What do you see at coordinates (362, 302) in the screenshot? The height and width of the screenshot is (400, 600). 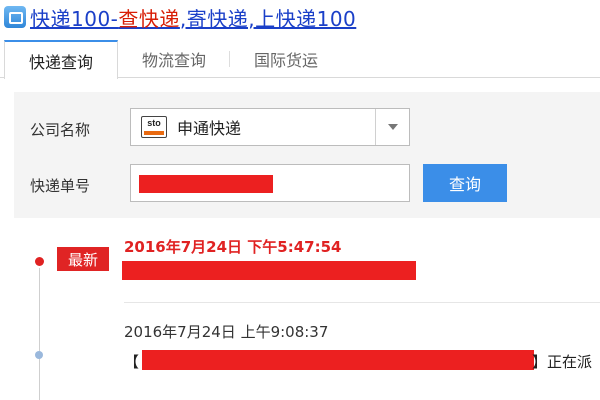 I see `timeline-divider` at bounding box center [362, 302].